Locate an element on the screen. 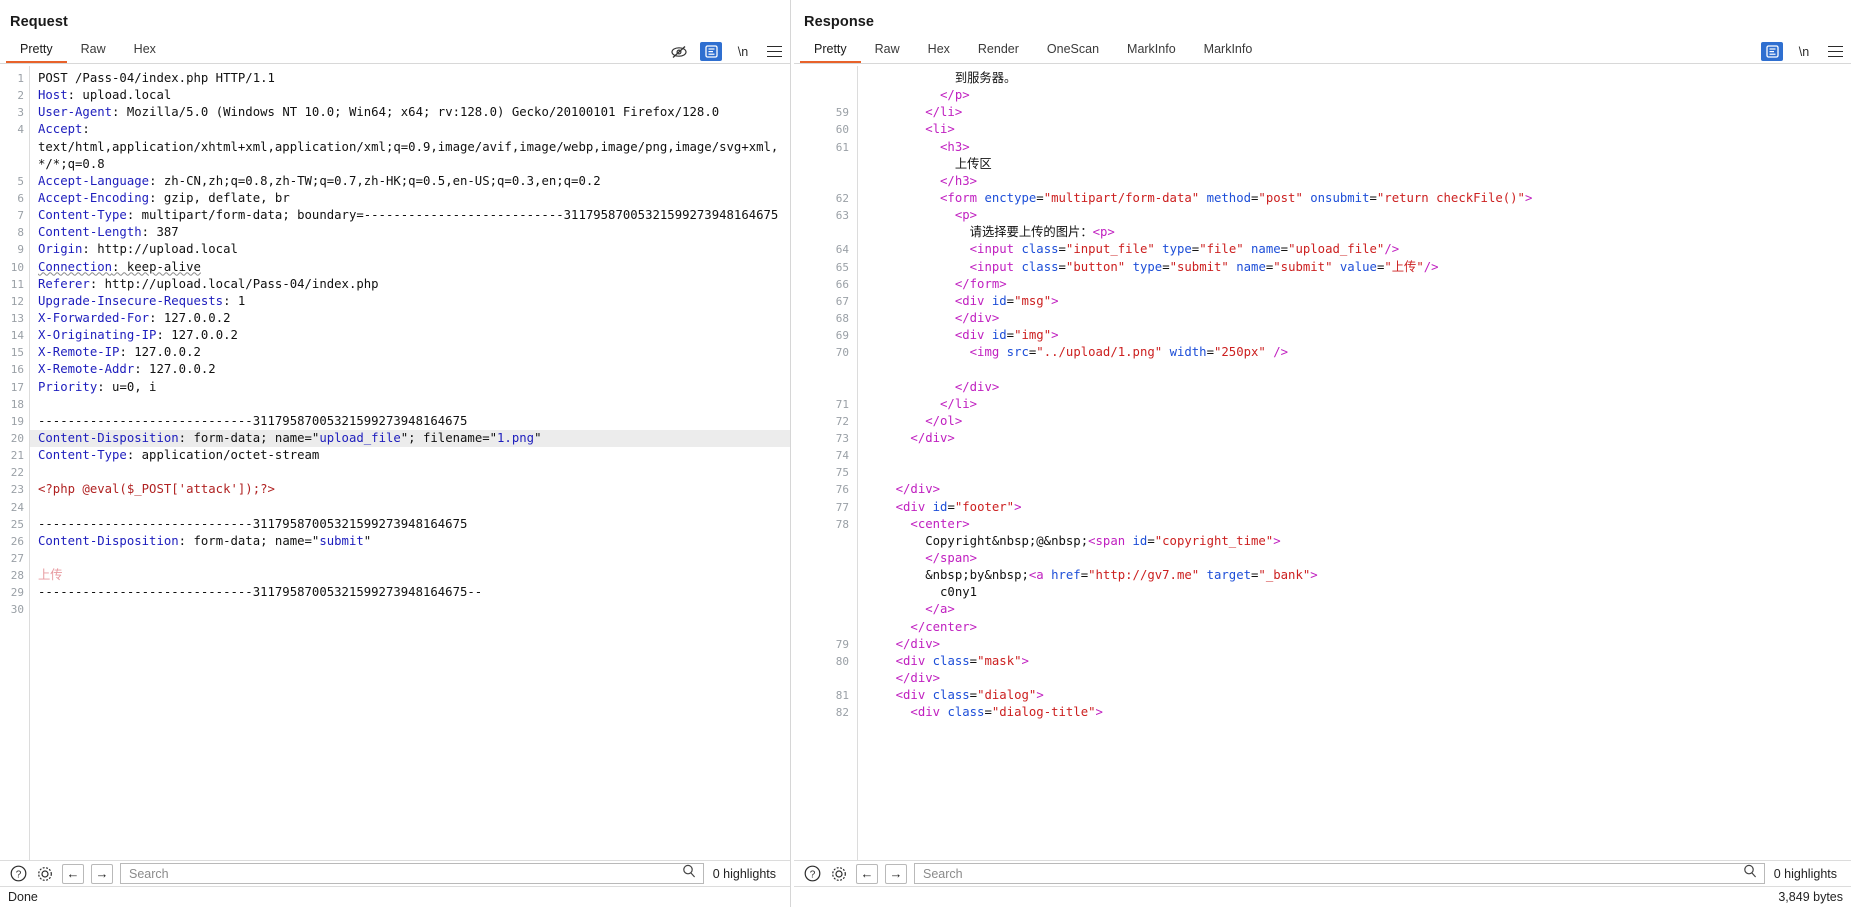 The height and width of the screenshot is (907, 1851). code-line: POST /Pass-04/index.php HTTP/1.1 is located at coordinates (414, 78).